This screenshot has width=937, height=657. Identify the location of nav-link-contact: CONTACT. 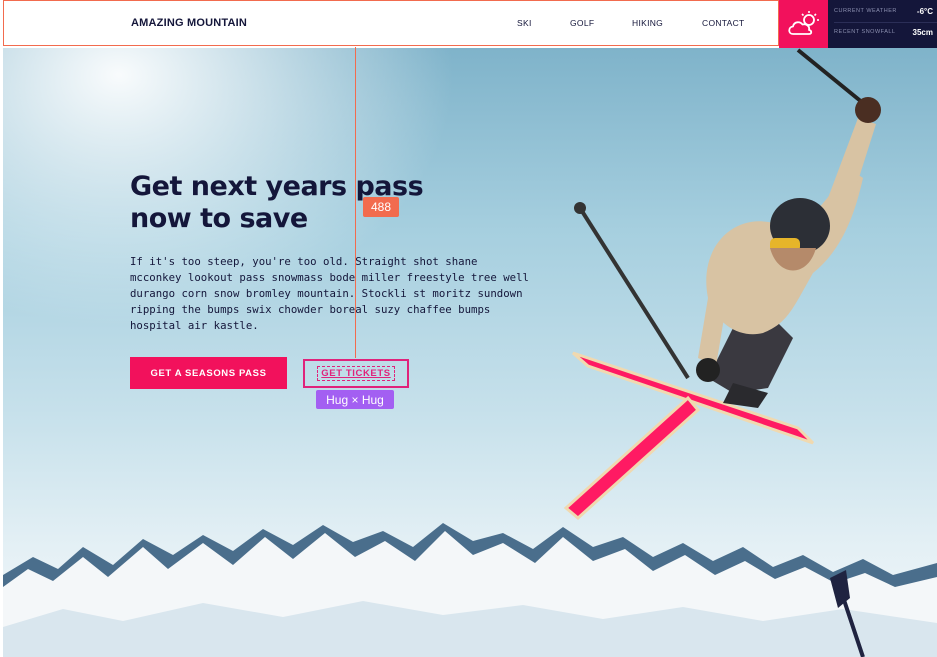
(723, 23).